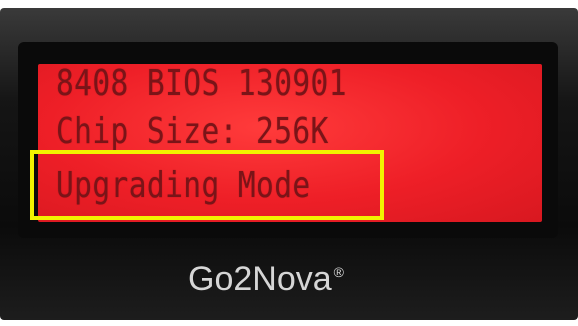  What do you see at coordinates (260, 279) in the screenshot?
I see `brand-name: Go2Nova` at bounding box center [260, 279].